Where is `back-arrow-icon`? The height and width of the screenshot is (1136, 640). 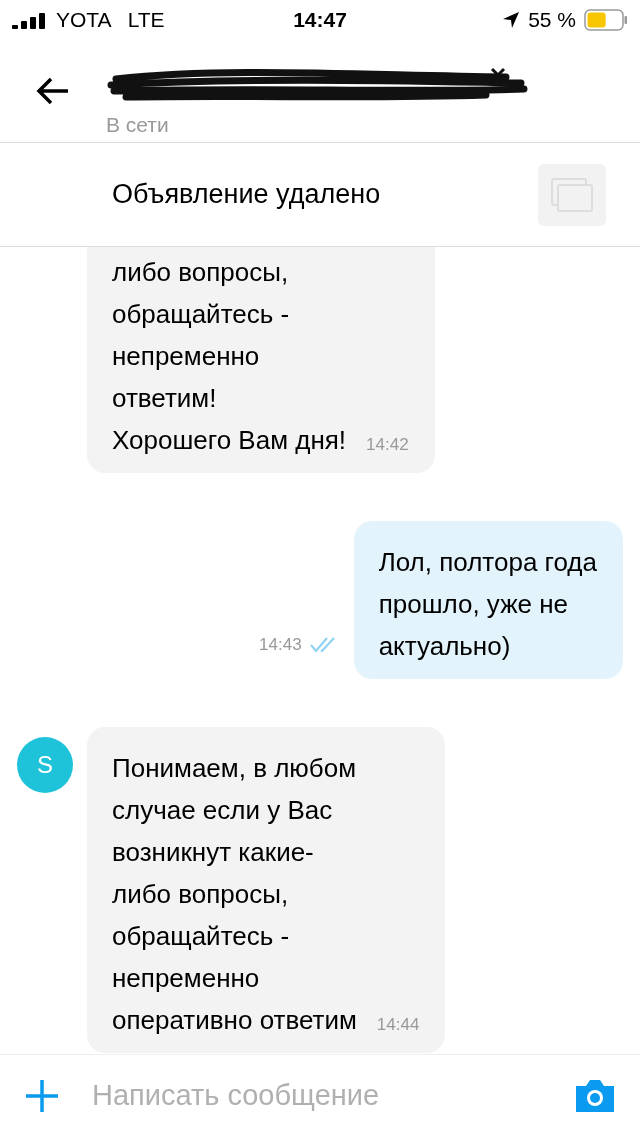 back-arrow-icon is located at coordinates (53, 91).